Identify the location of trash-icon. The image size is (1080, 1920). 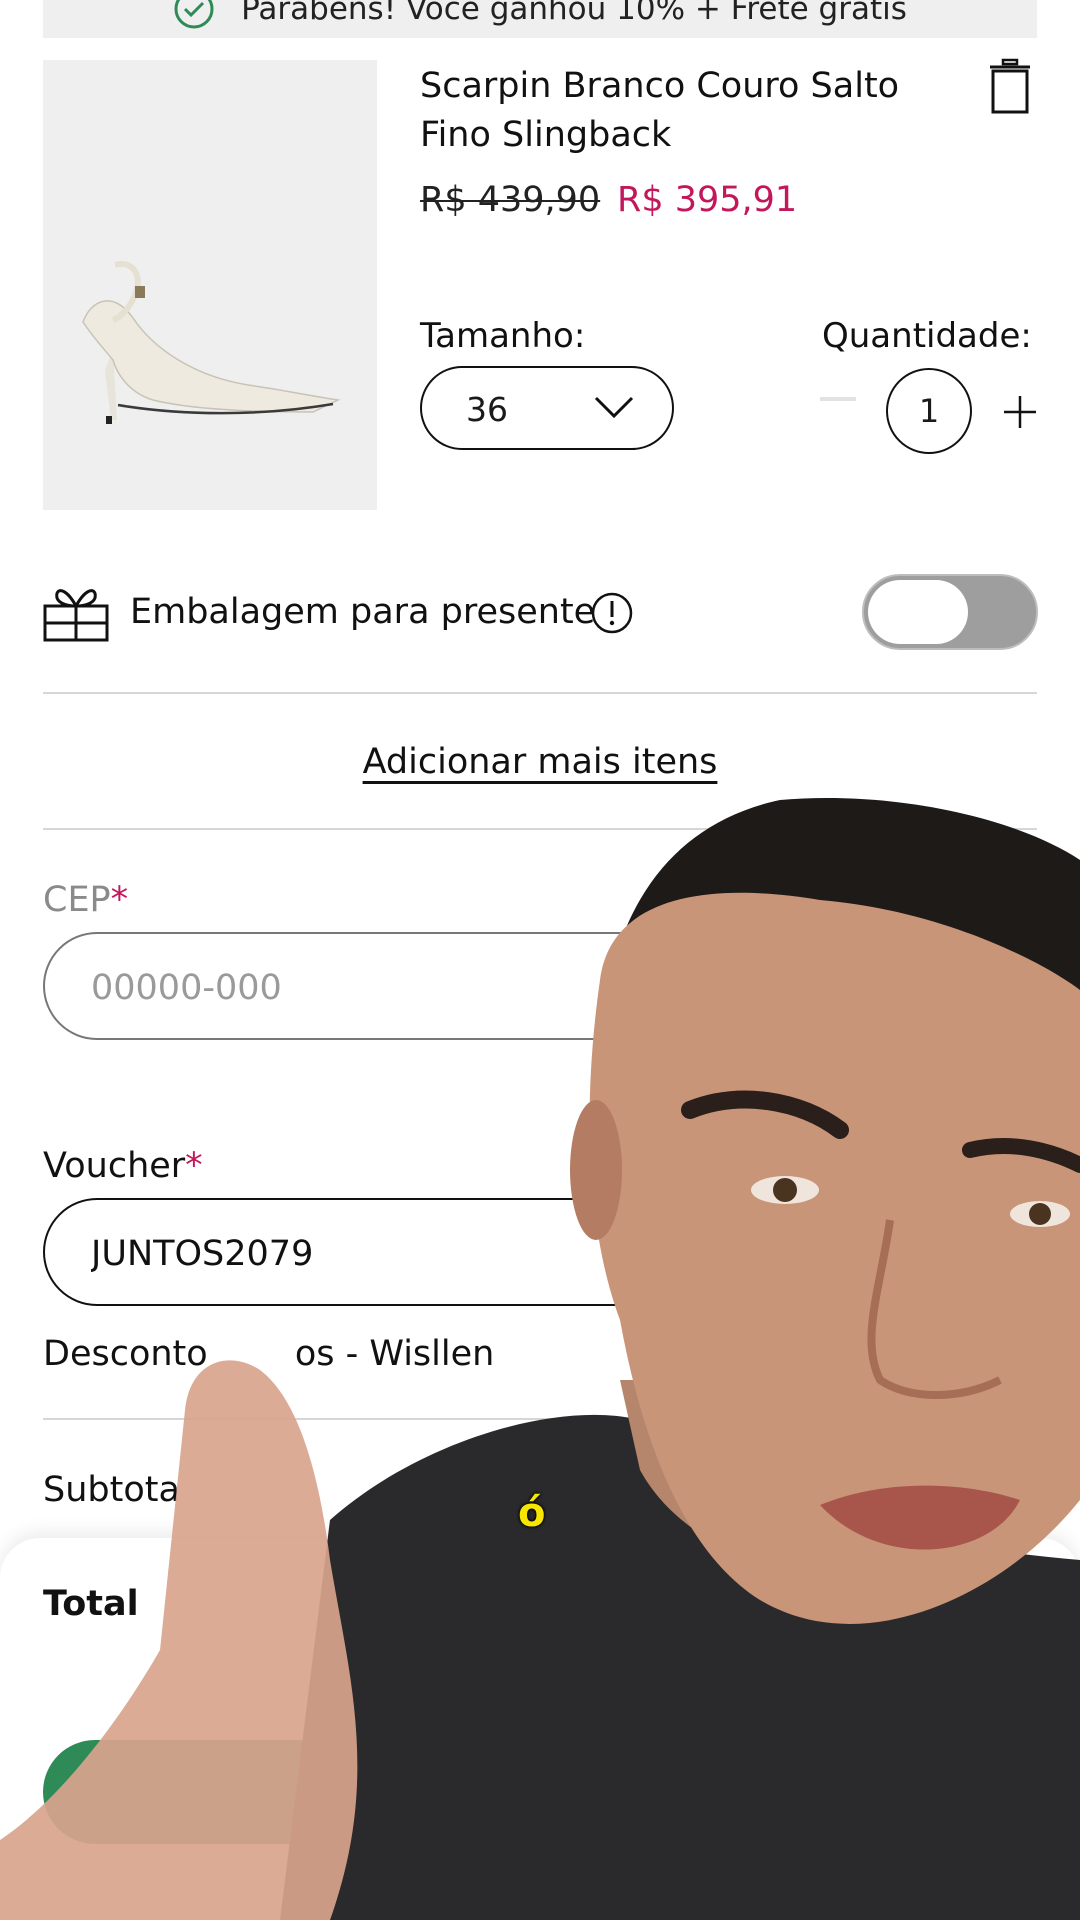
(1010, 86).